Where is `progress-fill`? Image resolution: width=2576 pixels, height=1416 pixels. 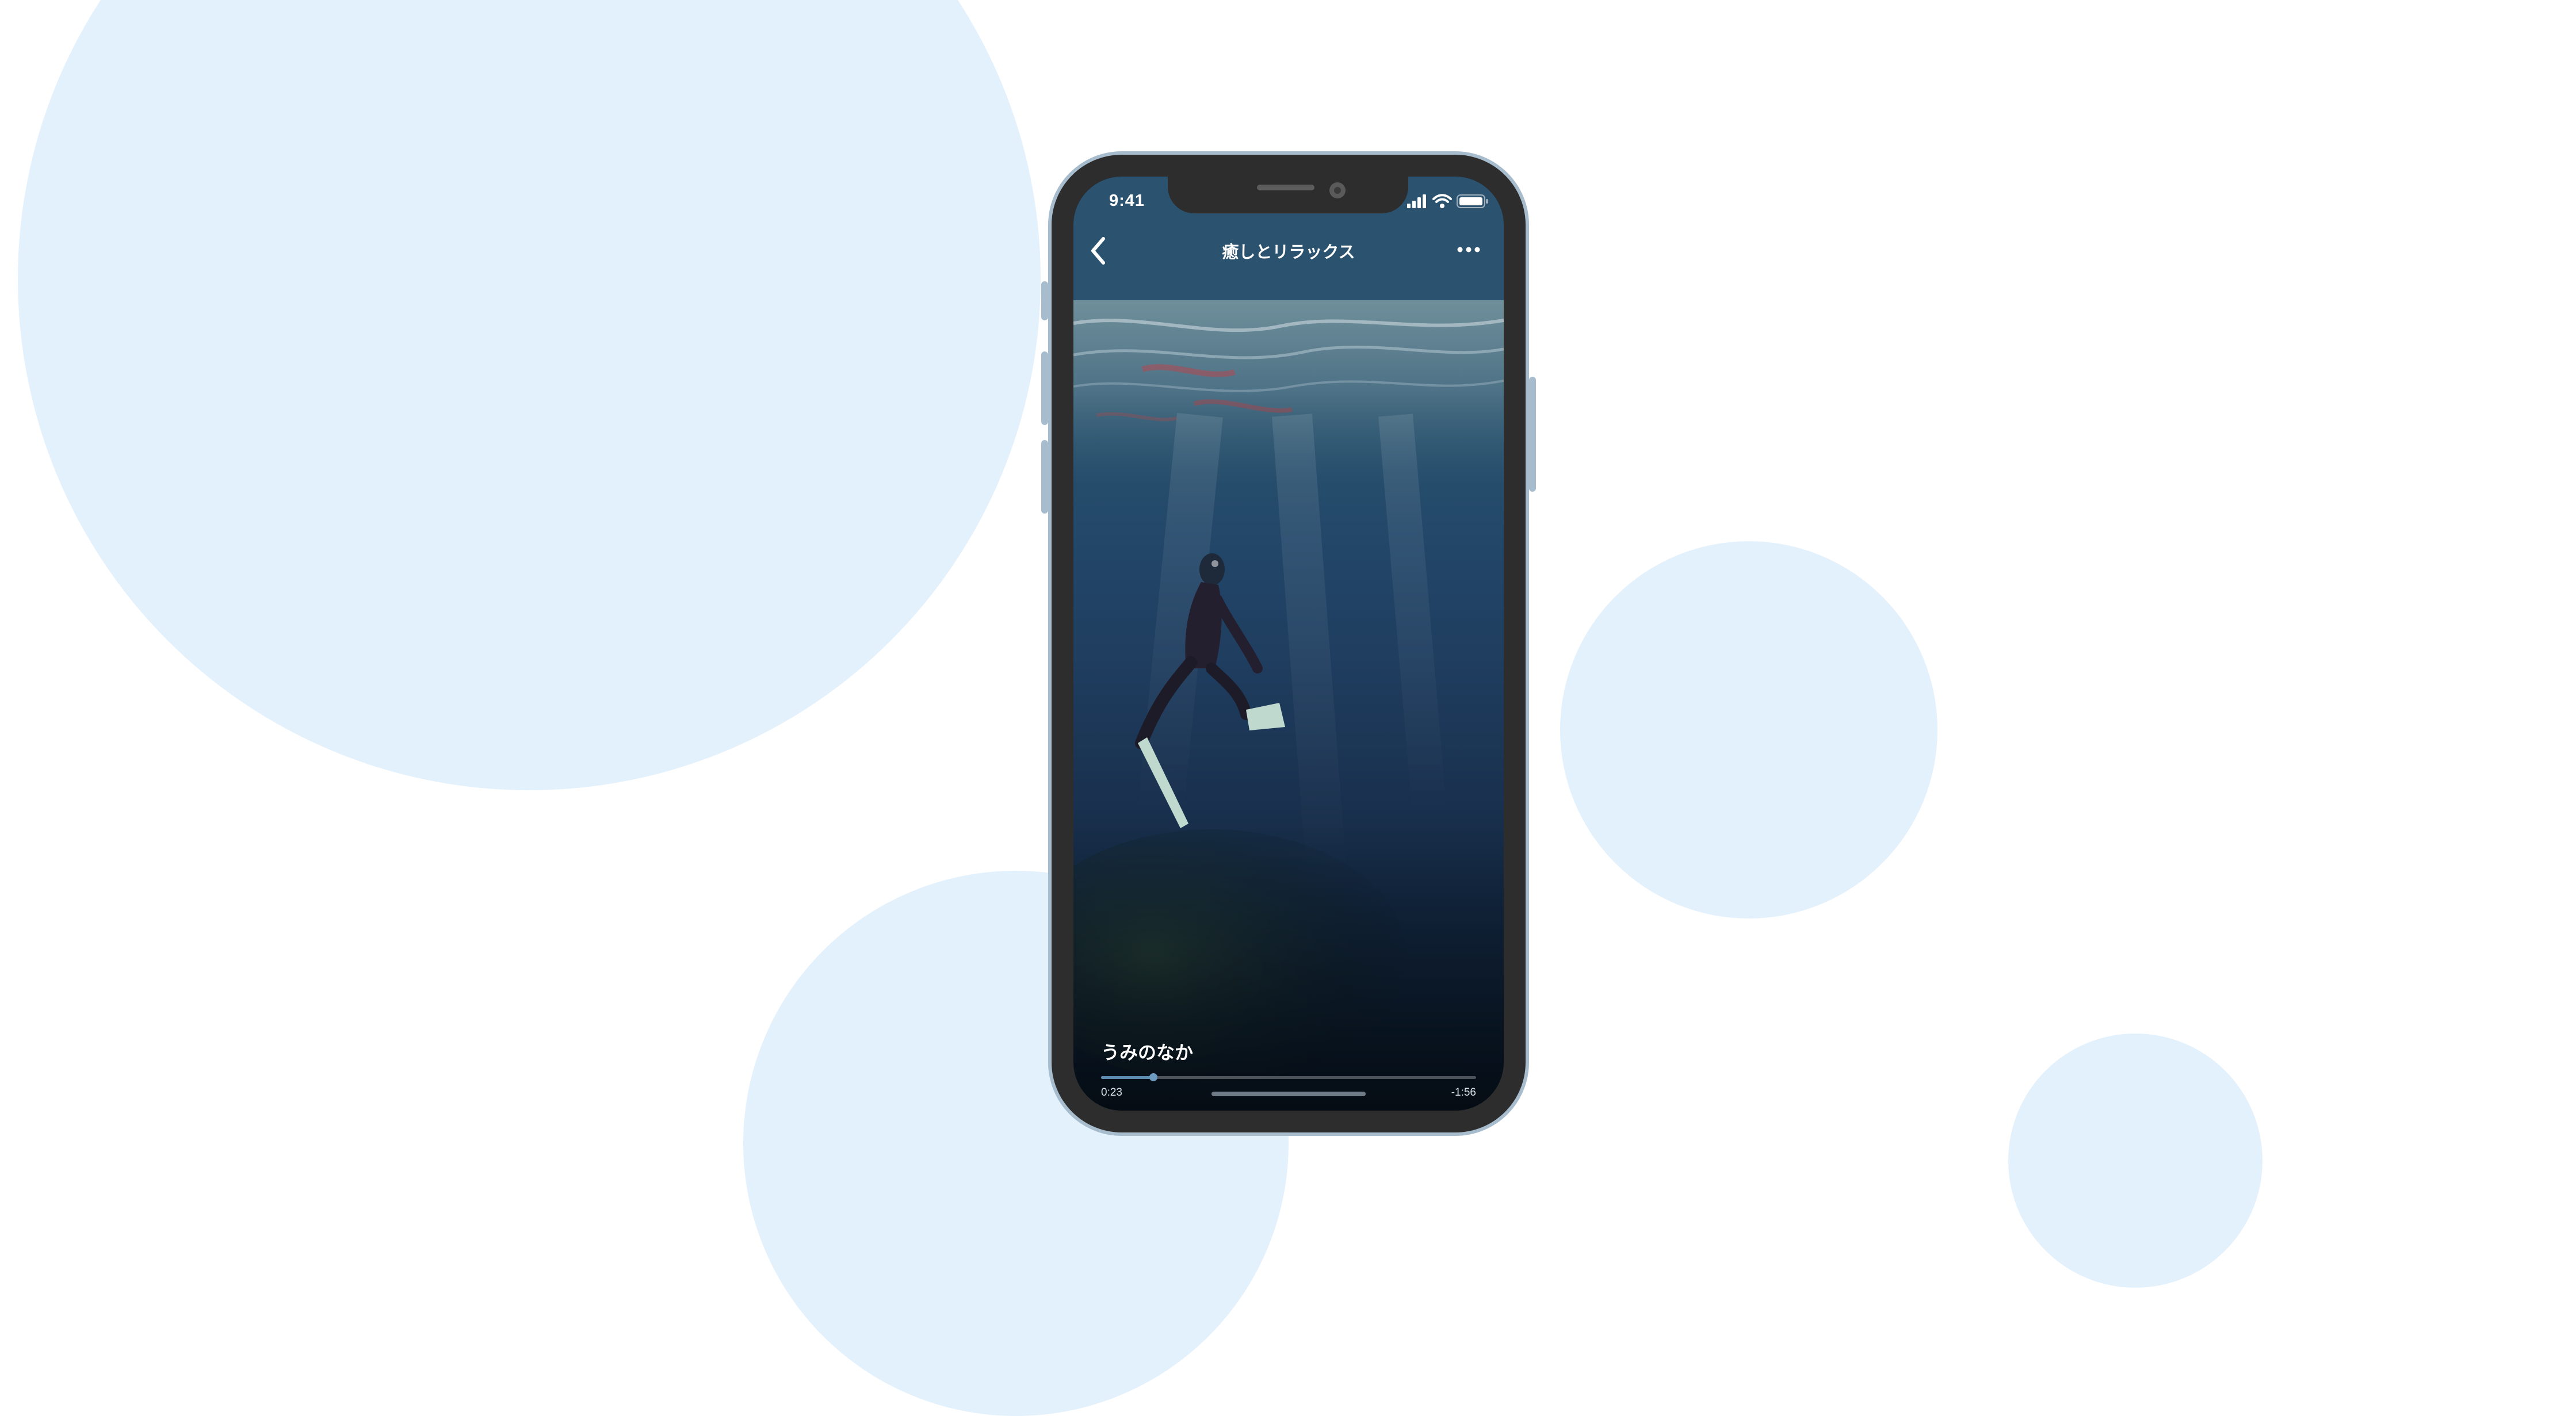 progress-fill is located at coordinates (1127, 1077).